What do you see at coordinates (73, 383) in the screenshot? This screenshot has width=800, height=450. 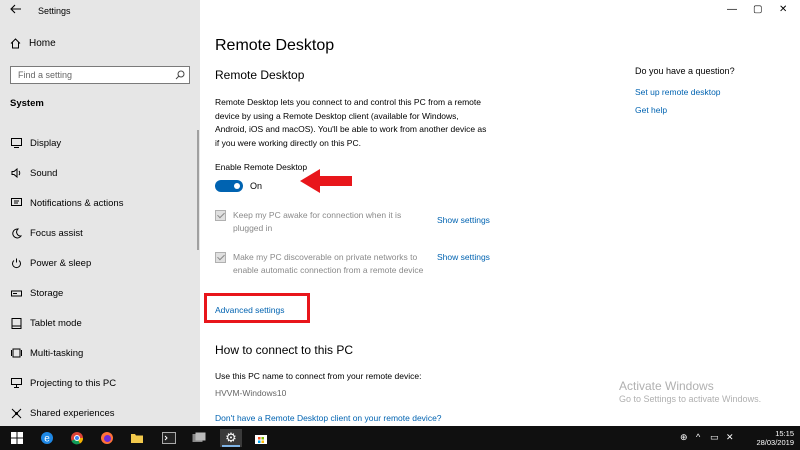 I see `sidebar-item-label: Projecting to this PC` at bounding box center [73, 383].